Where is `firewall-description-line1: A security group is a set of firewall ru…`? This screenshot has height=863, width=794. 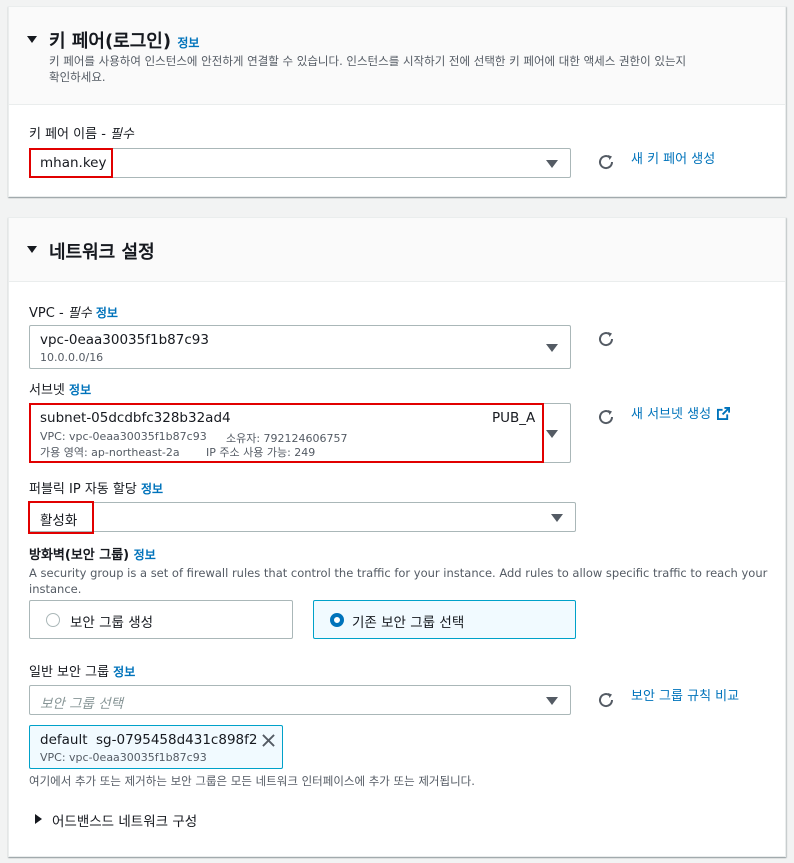
firewall-description-line1: A security group is a set of firewall ru… is located at coordinates (398, 573).